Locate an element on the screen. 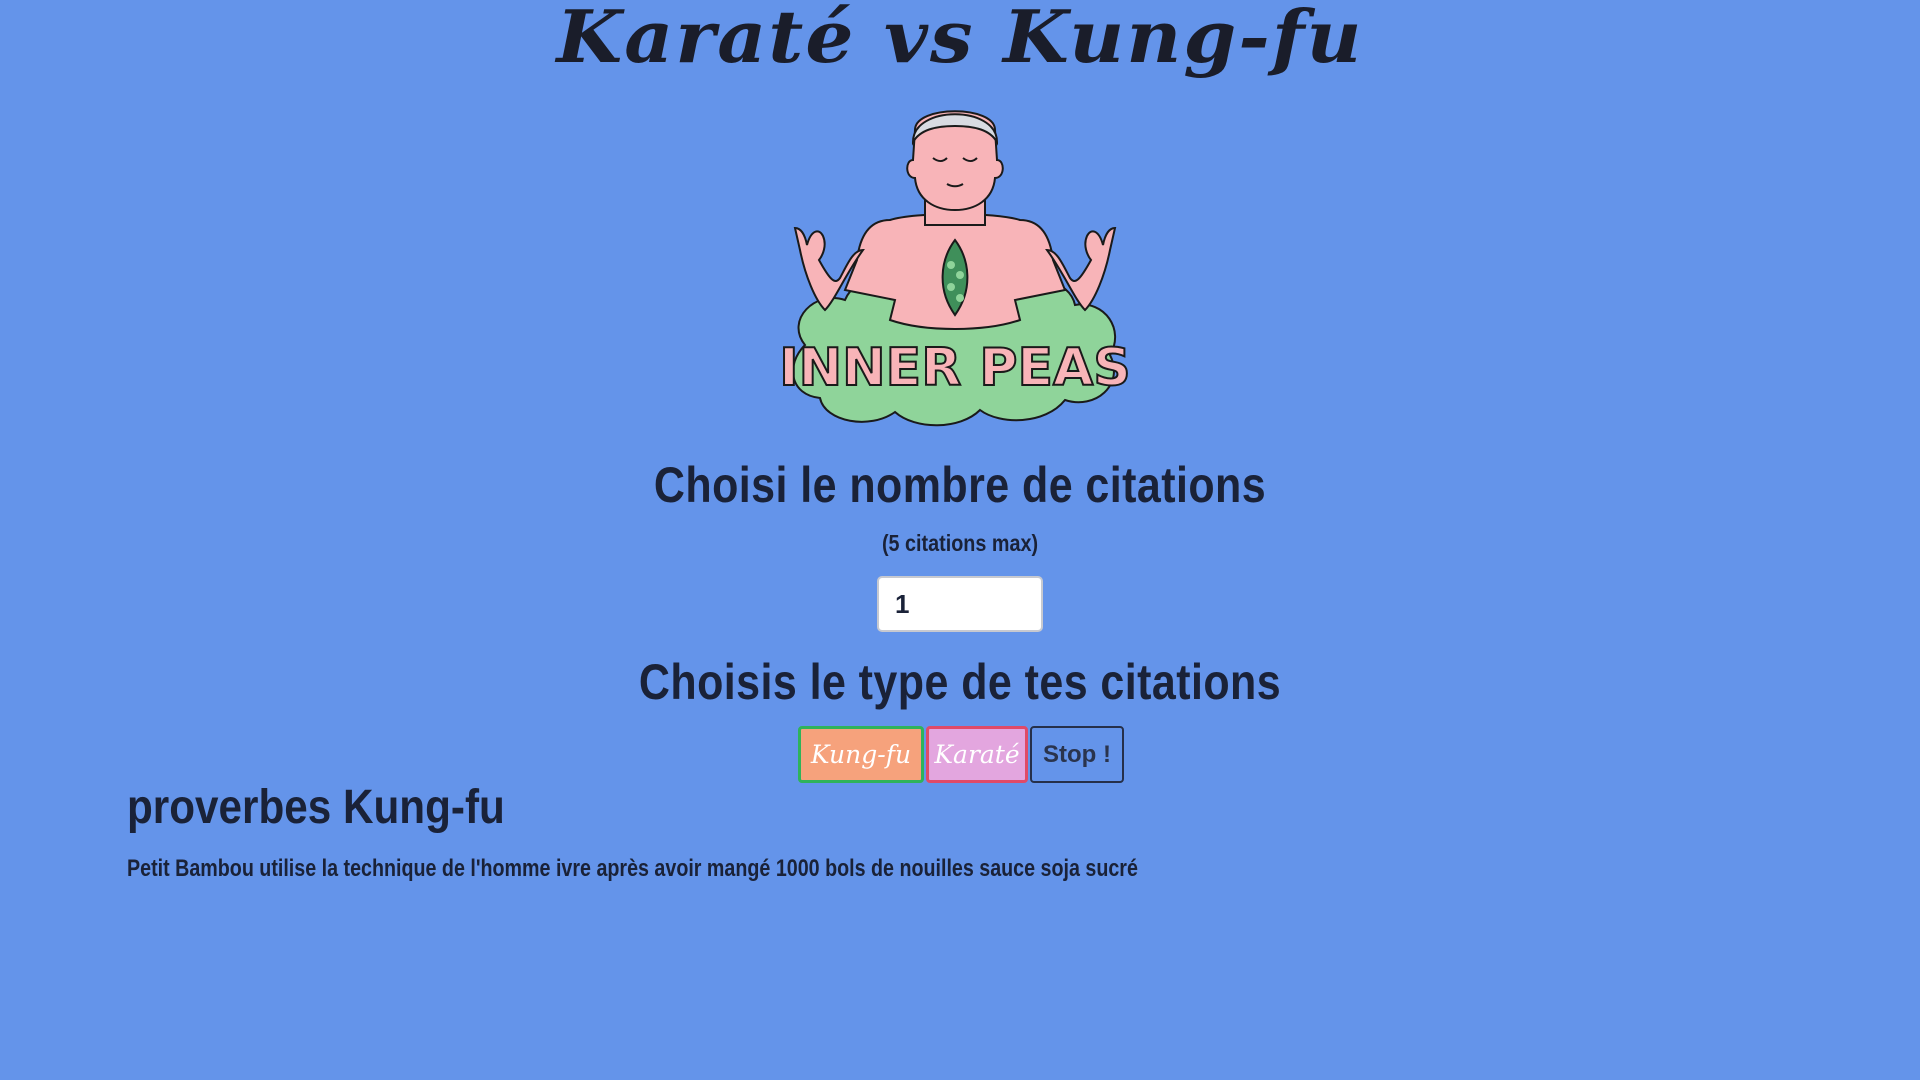  kungfu-button: Kung-fu is located at coordinates (861, 754).